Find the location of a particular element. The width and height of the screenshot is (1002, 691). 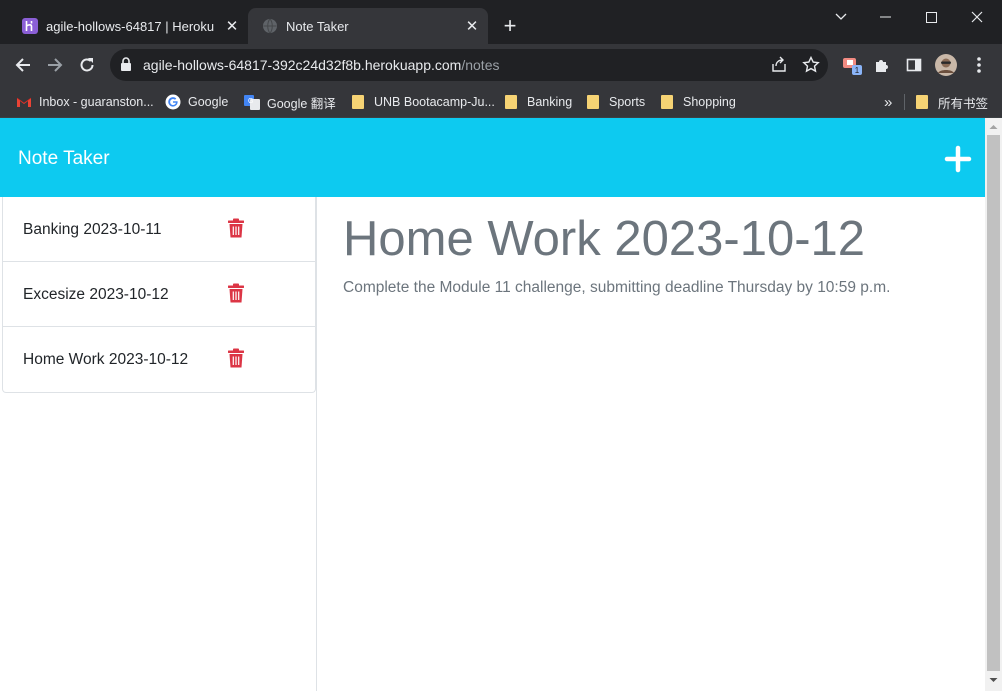

bookmark-banking: Banking is located at coordinates (537, 102).